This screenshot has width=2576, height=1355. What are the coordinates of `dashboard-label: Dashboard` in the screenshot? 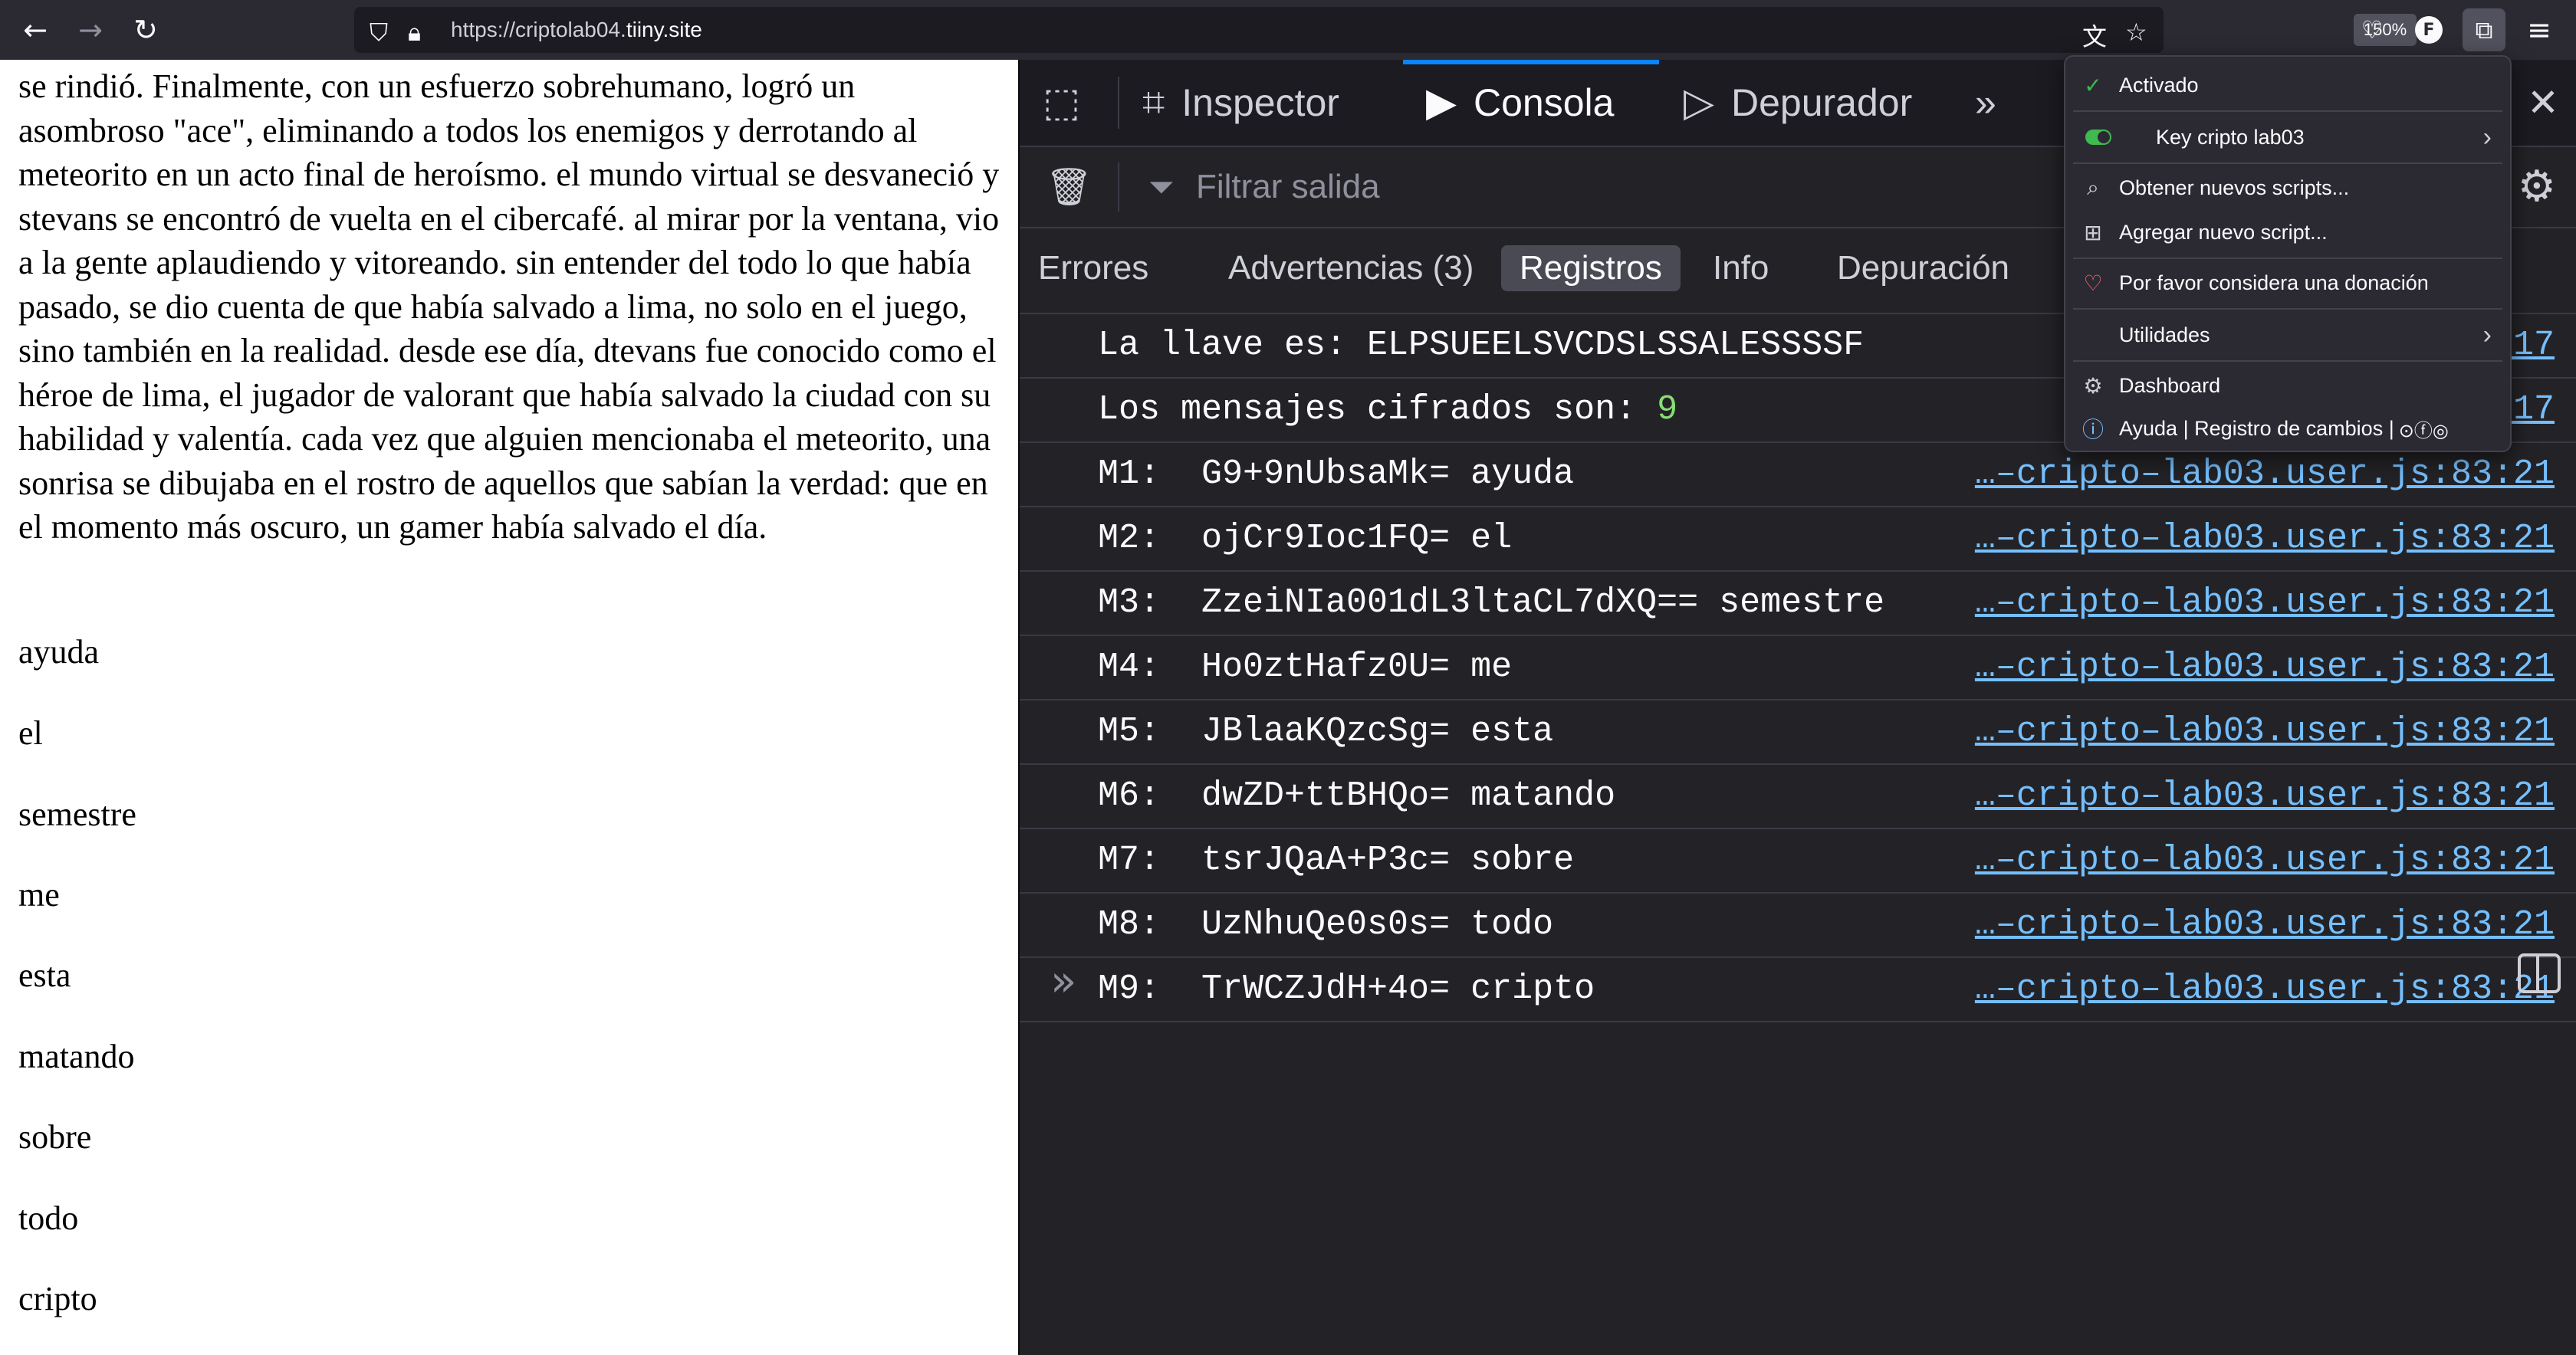 It's located at (2170, 385).